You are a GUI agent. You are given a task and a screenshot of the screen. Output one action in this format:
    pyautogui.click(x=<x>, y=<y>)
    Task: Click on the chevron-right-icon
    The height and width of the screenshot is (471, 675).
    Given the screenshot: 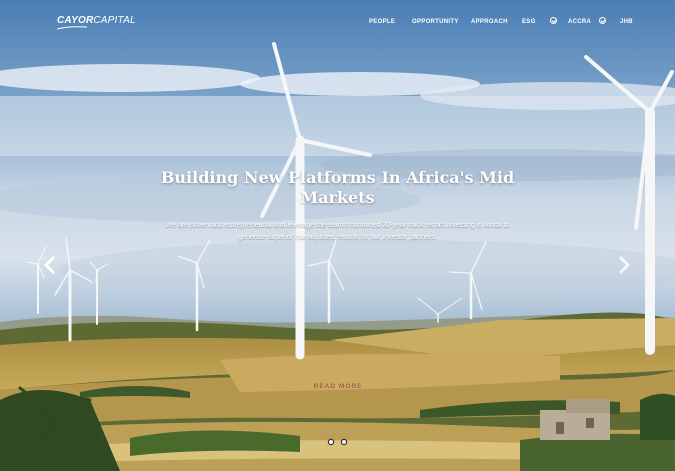 What is the action you would take?
    pyautogui.click(x=624, y=265)
    